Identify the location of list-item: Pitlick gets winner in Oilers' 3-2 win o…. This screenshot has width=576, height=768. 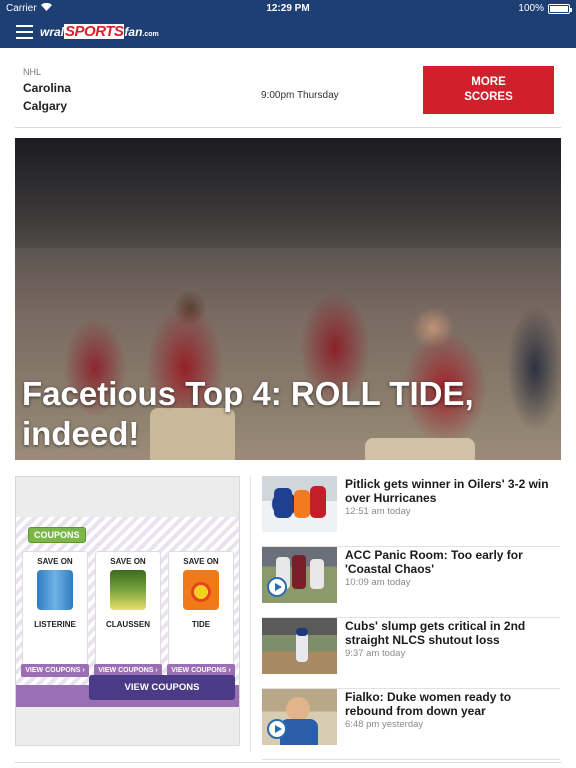
(411, 511).